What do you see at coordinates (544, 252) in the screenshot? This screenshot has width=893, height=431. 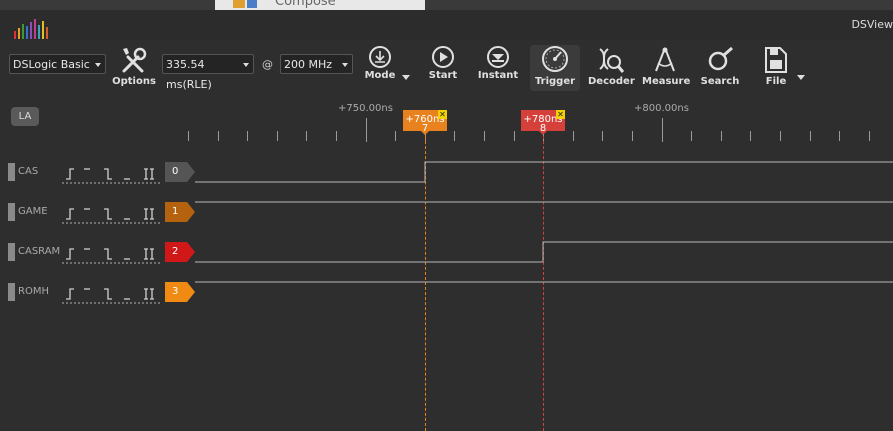 I see `waveform-casram` at bounding box center [544, 252].